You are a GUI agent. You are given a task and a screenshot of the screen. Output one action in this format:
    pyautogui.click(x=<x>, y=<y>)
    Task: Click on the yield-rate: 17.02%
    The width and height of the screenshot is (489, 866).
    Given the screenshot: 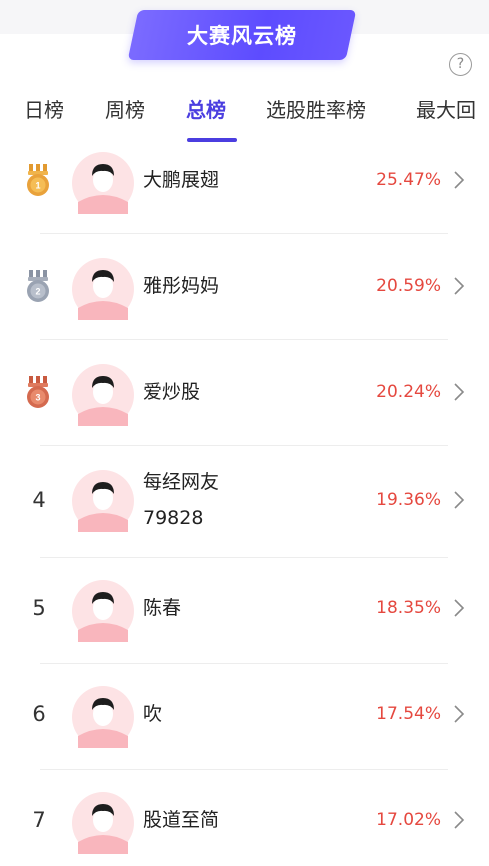 What is the action you would take?
    pyautogui.click(x=408, y=820)
    